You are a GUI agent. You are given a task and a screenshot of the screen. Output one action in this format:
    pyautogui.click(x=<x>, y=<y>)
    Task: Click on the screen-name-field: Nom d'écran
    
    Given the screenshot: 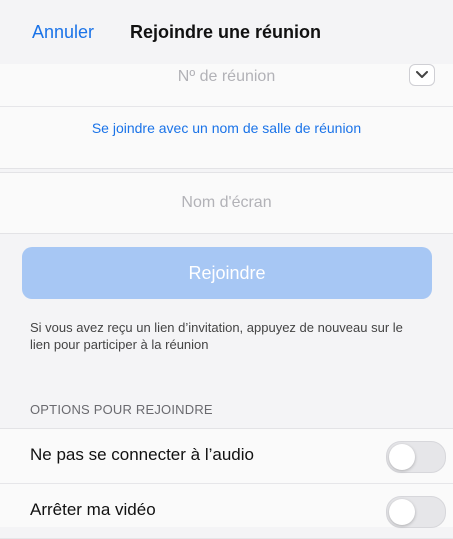 What is the action you would take?
    pyautogui.click(x=226, y=203)
    